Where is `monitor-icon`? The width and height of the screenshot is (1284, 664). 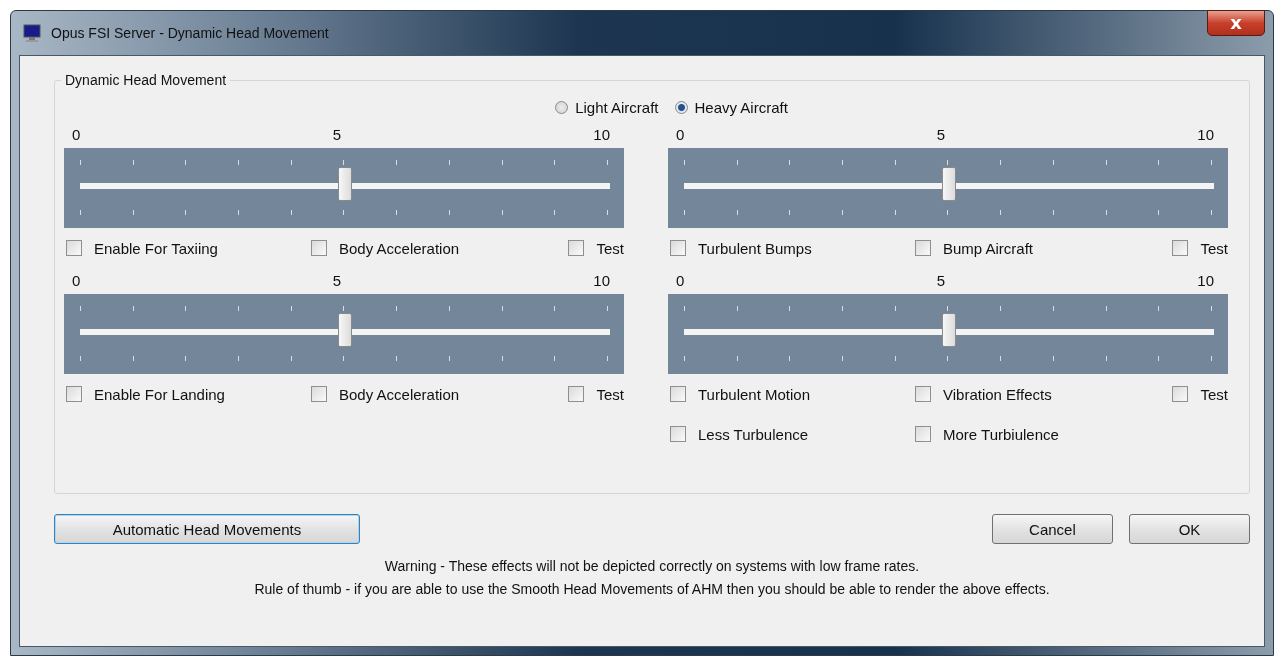 monitor-icon is located at coordinates (32, 33).